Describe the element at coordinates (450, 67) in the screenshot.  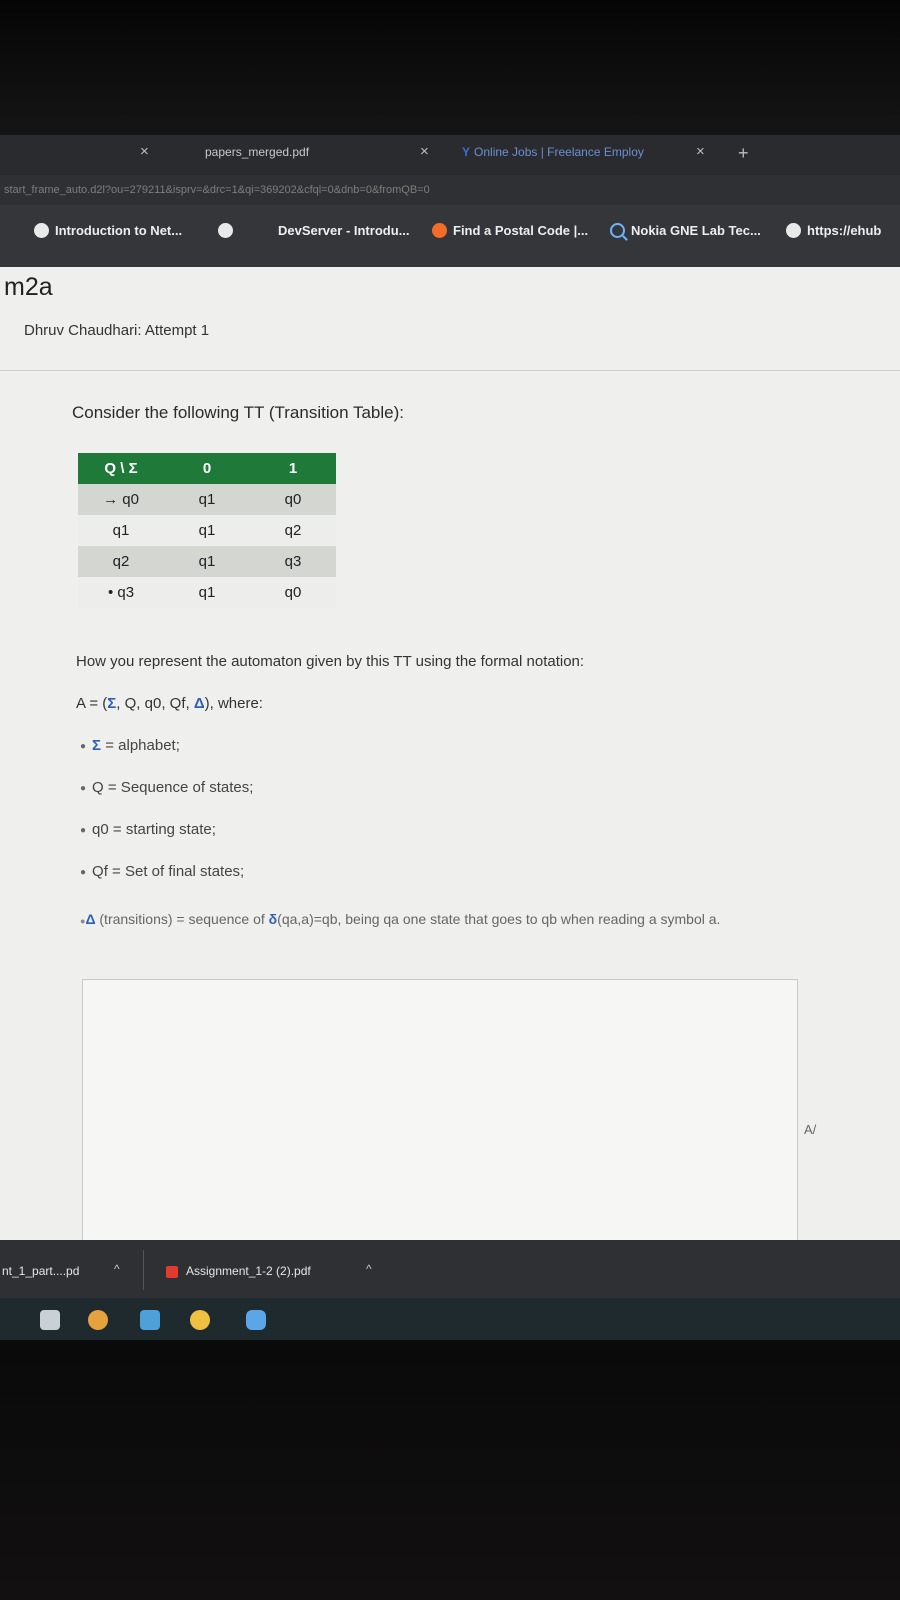
I see `screen-top-bezel` at that location.